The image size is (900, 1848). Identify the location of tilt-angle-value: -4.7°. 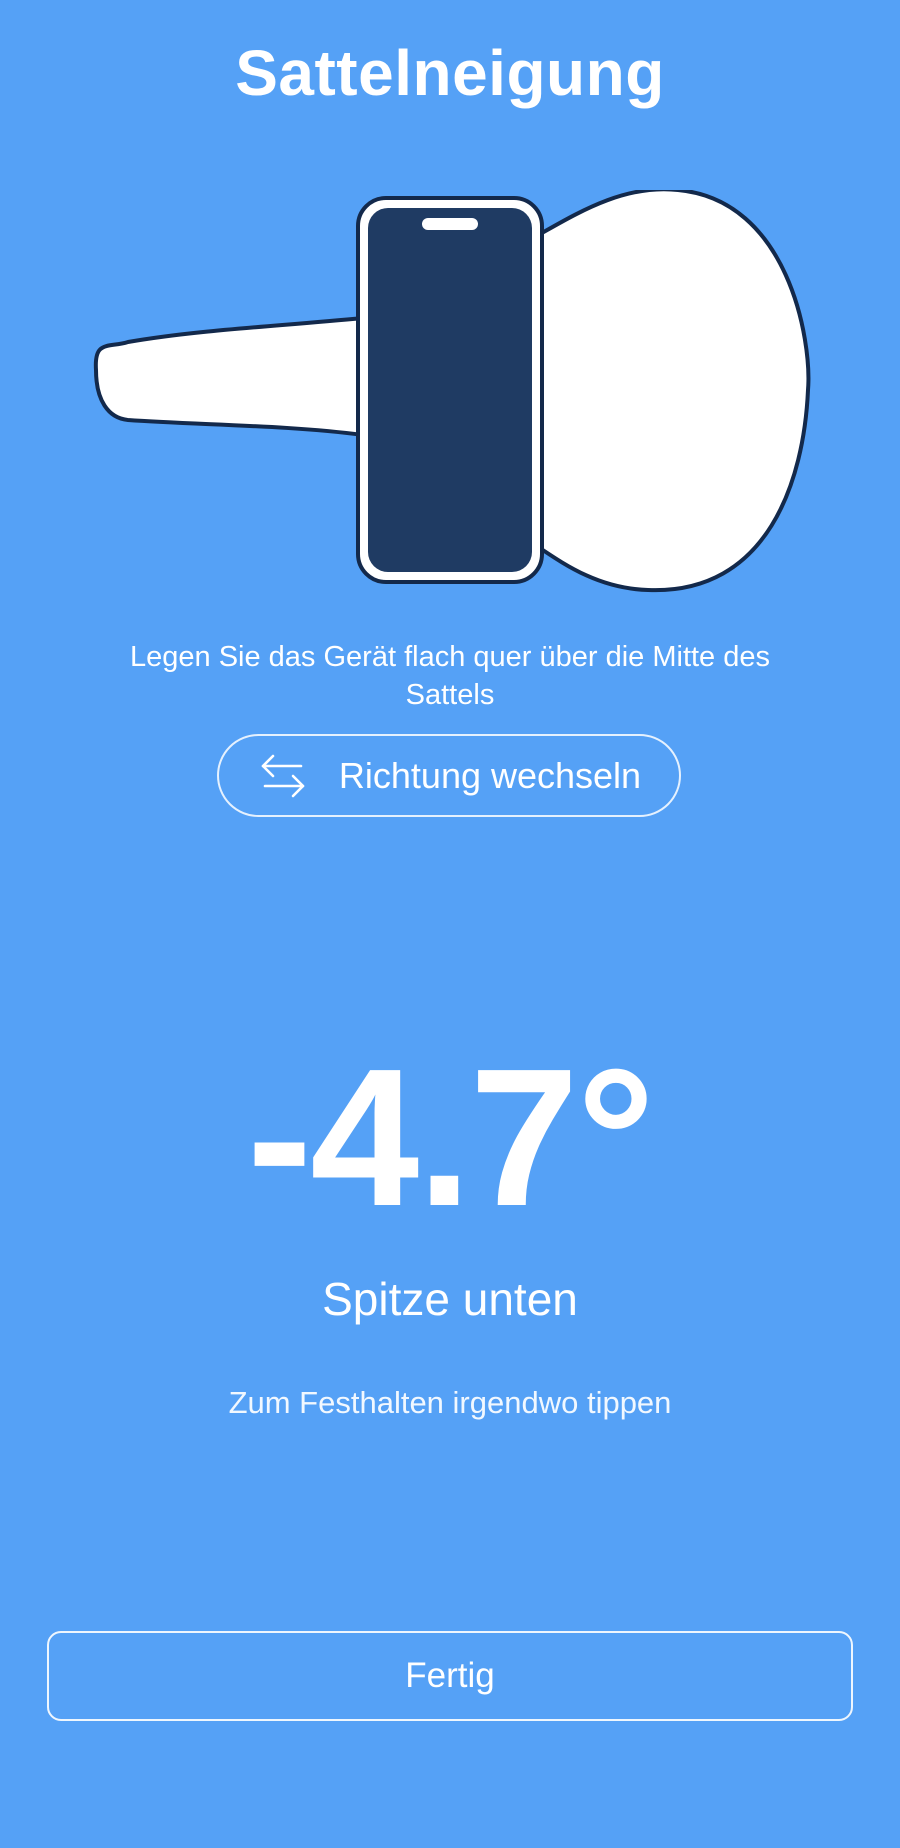
(450, 1137).